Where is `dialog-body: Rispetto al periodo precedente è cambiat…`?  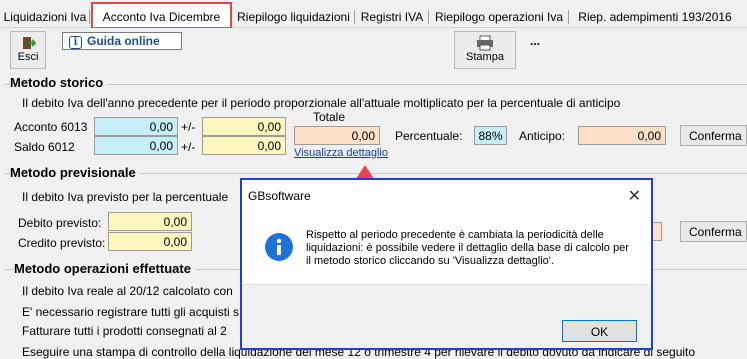 dialog-body: Rispetto al periodo precedente è cambiat… is located at coordinates (446, 247).